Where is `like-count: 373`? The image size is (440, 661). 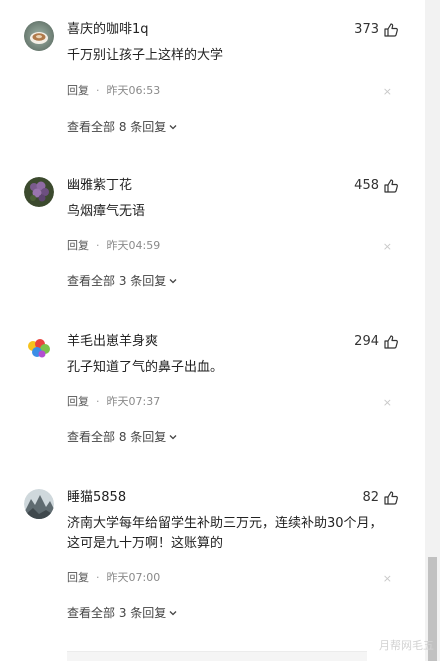
like-count: 373 is located at coordinates (366, 29).